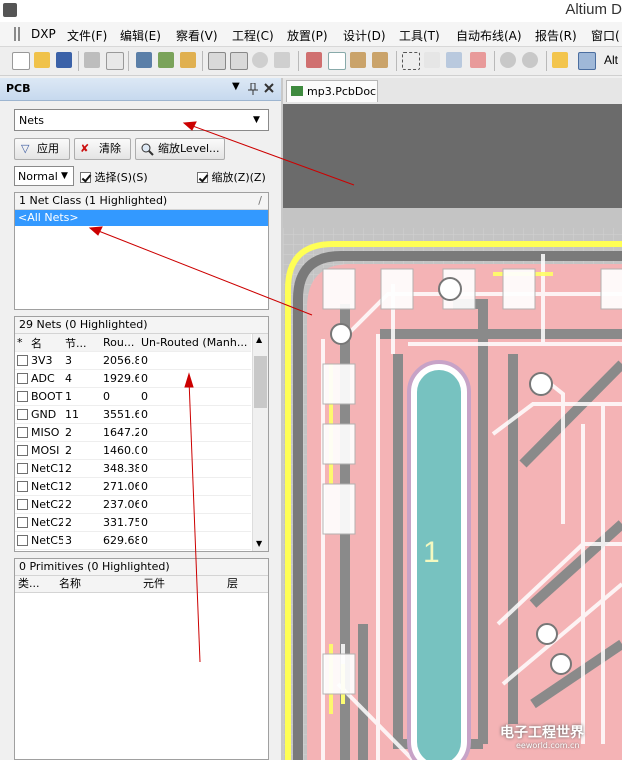  What do you see at coordinates (133, 540) in the screenshot?
I see `table-row: NetC5 3 629.68 0` at bounding box center [133, 540].